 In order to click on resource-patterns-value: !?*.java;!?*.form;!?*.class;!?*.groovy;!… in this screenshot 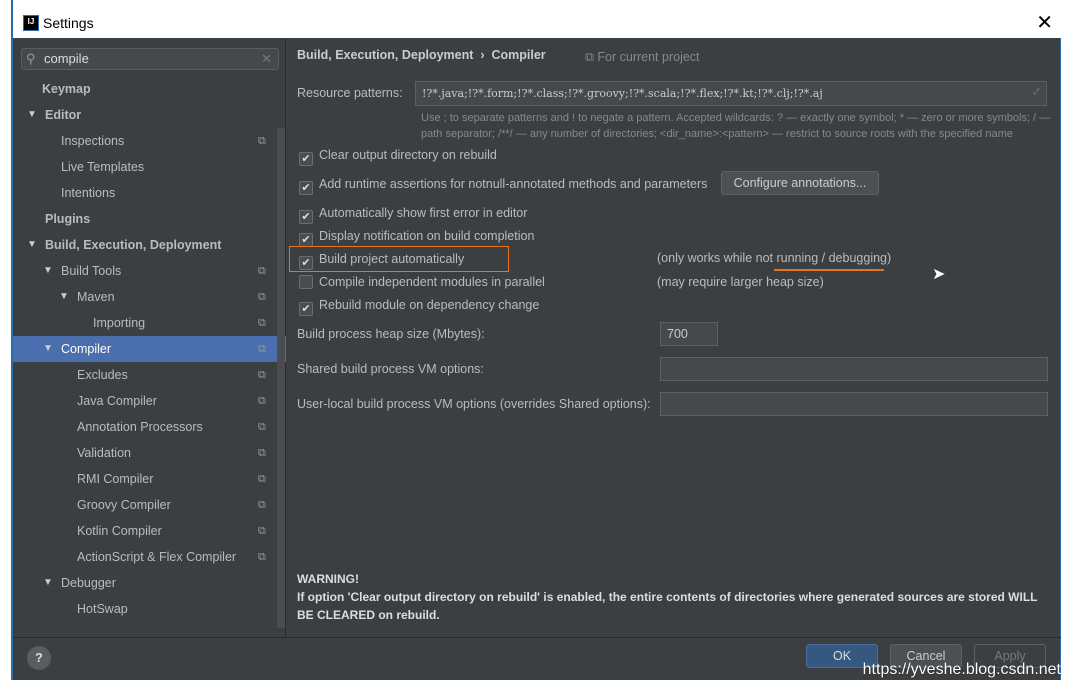, I will do `click(622, 93)`.